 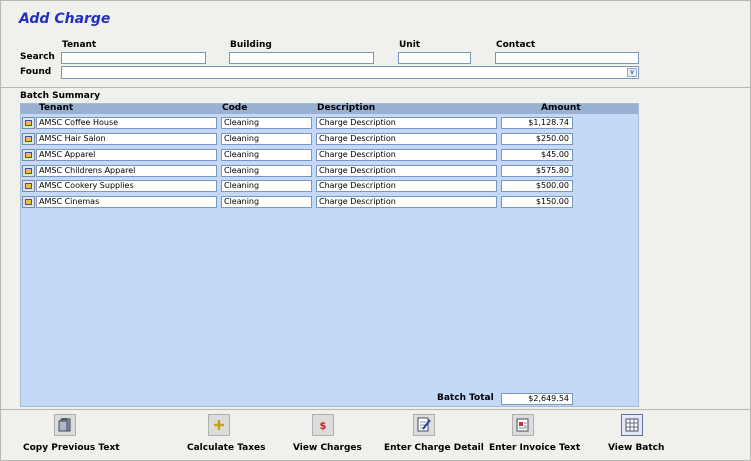 I want to click on contact-column-label: Contact, so click(x=516, y=45).